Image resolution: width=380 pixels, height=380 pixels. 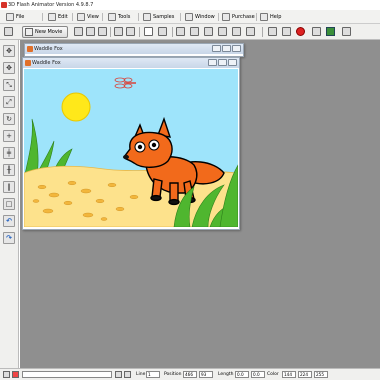 I want to click on timeline-icon, so click(x=316, y=31).